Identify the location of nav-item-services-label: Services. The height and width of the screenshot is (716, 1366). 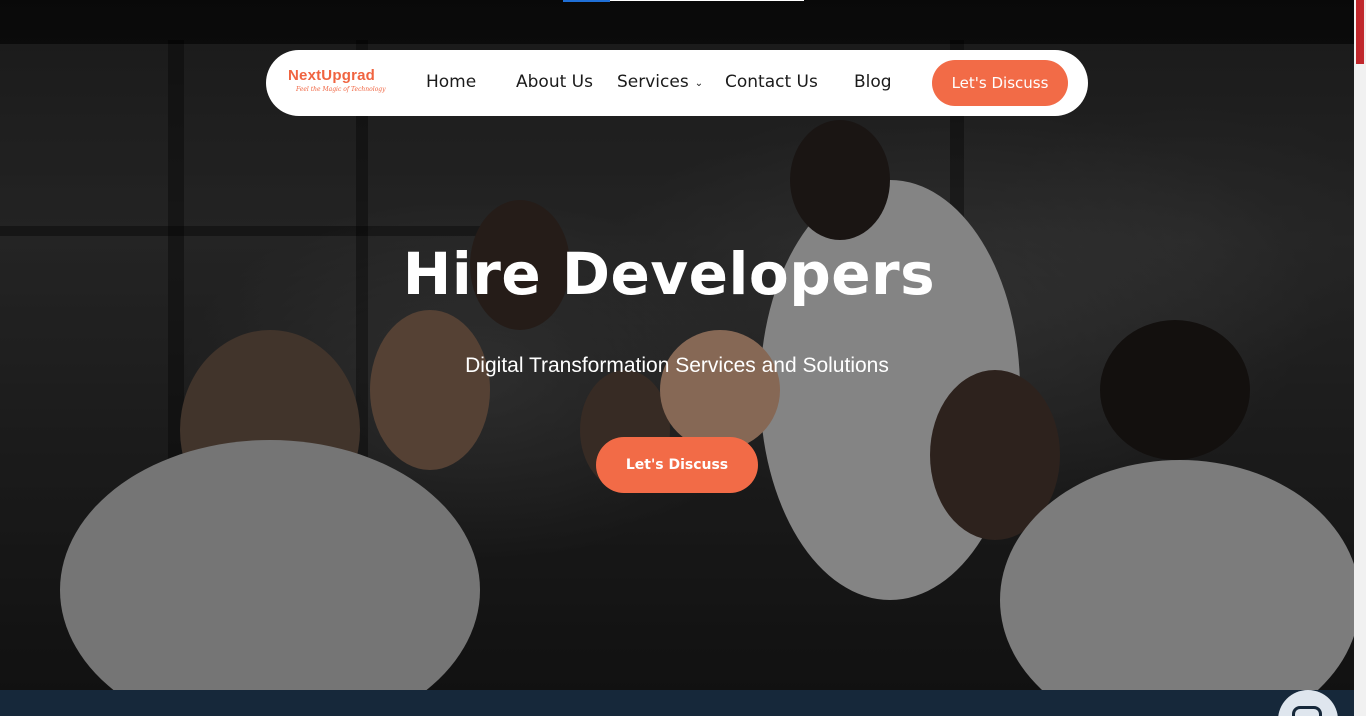
(653, 82).